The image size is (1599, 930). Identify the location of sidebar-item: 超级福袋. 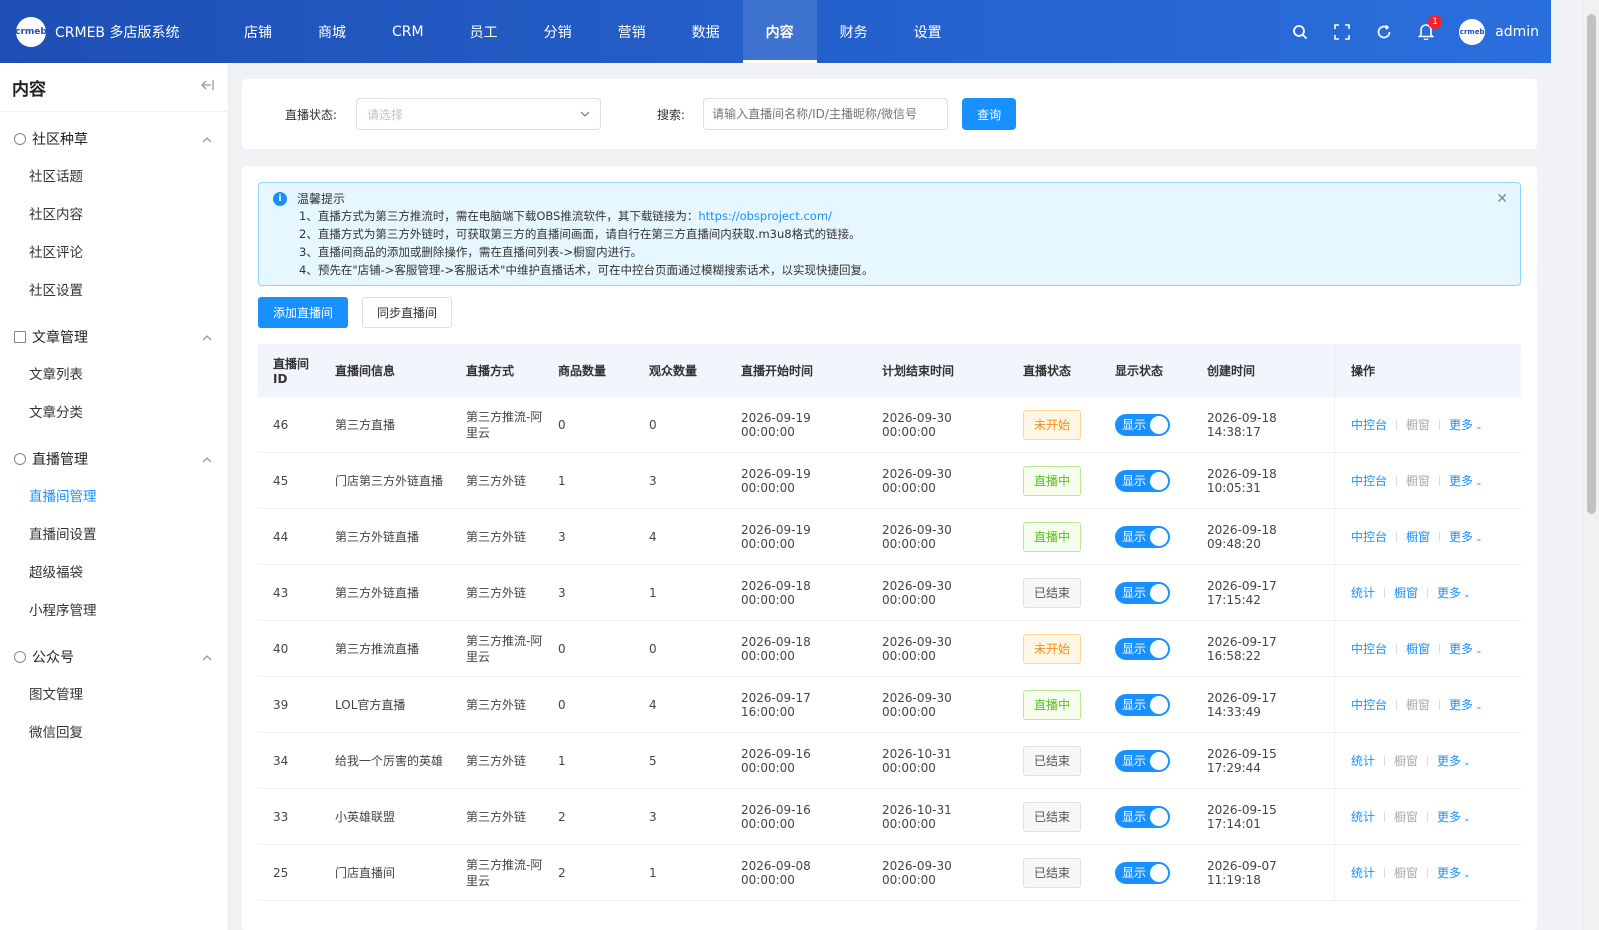
(82, 573).